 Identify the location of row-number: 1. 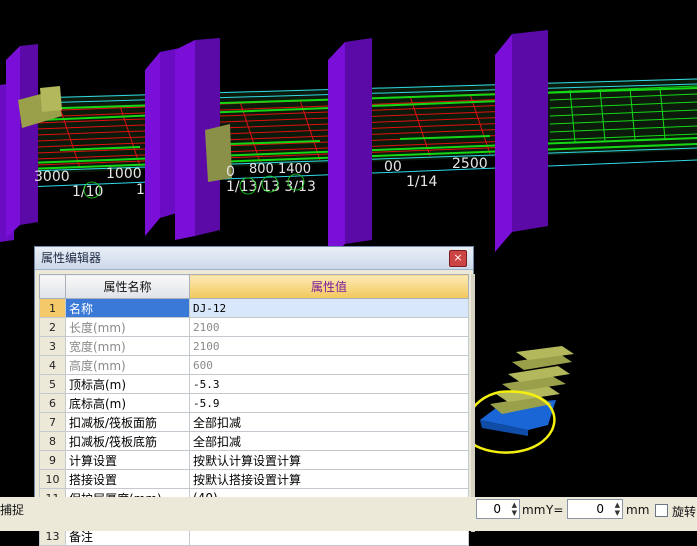
(52, 308).